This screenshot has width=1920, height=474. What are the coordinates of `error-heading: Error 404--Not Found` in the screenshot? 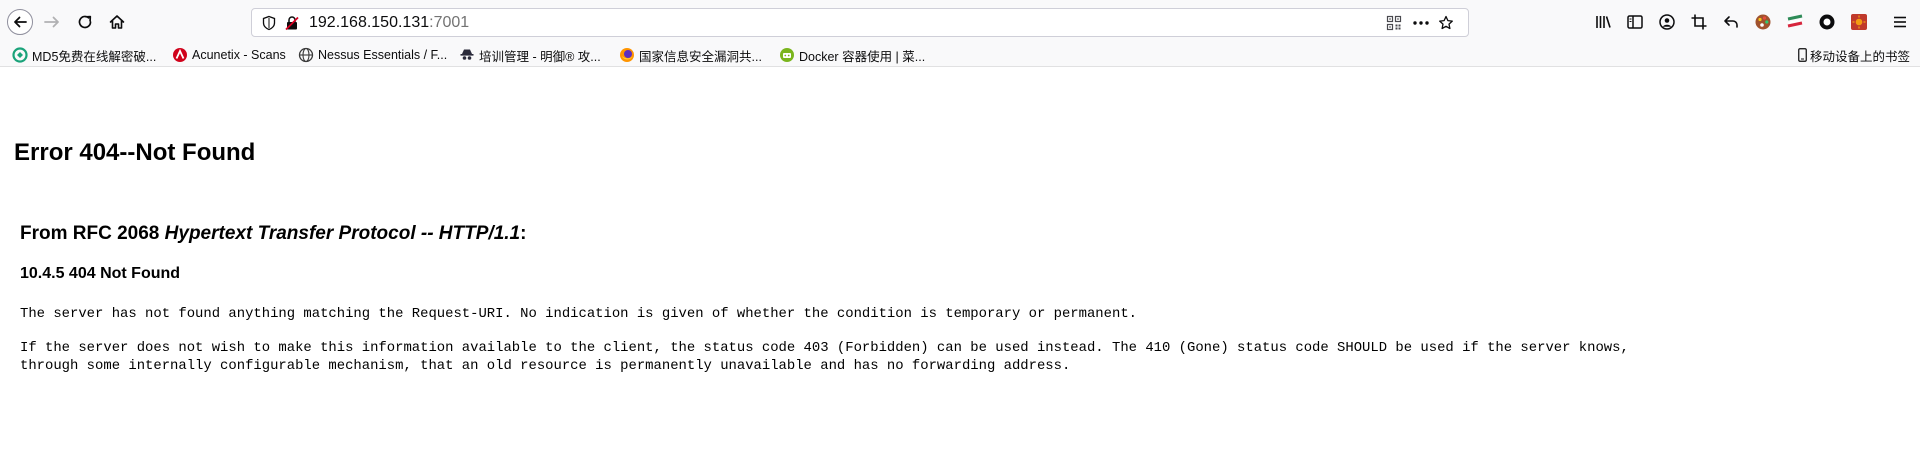 It's located at (135, 152).